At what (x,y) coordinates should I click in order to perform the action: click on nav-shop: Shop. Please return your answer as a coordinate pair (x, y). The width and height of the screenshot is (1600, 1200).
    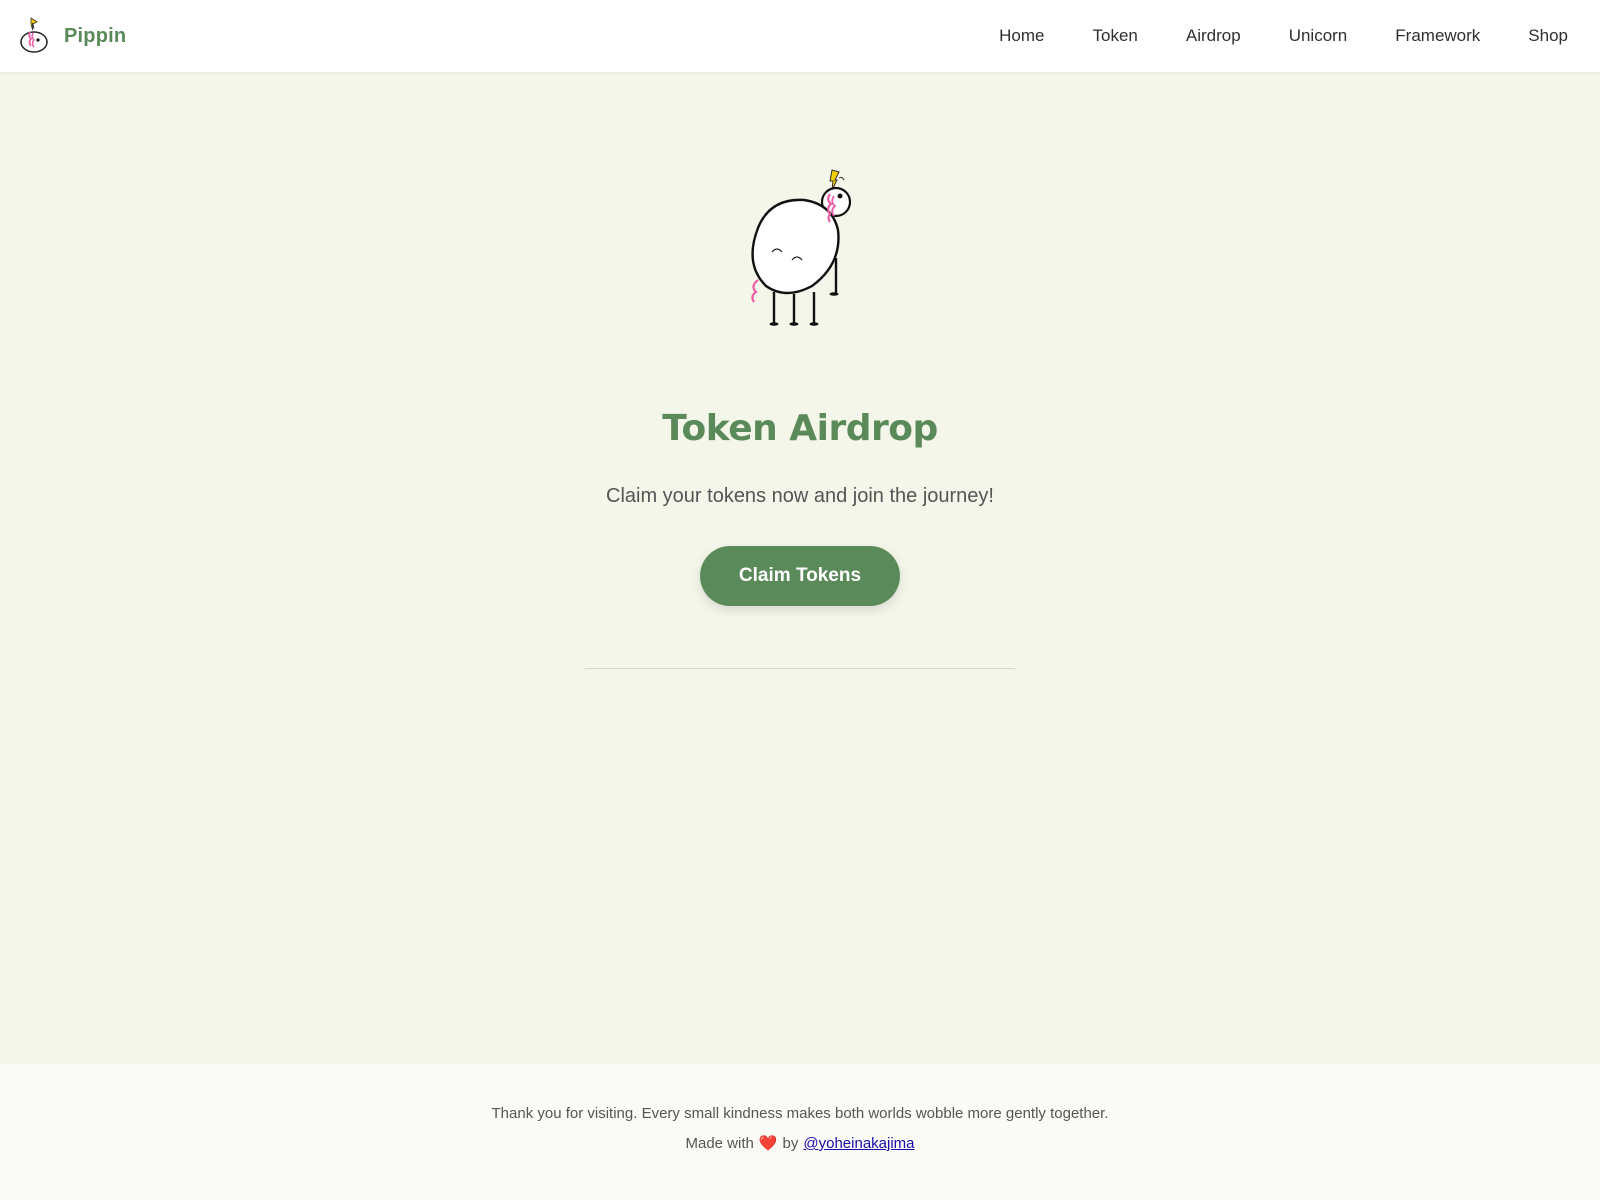
    Looking at the image, I should click on (1548, 36).